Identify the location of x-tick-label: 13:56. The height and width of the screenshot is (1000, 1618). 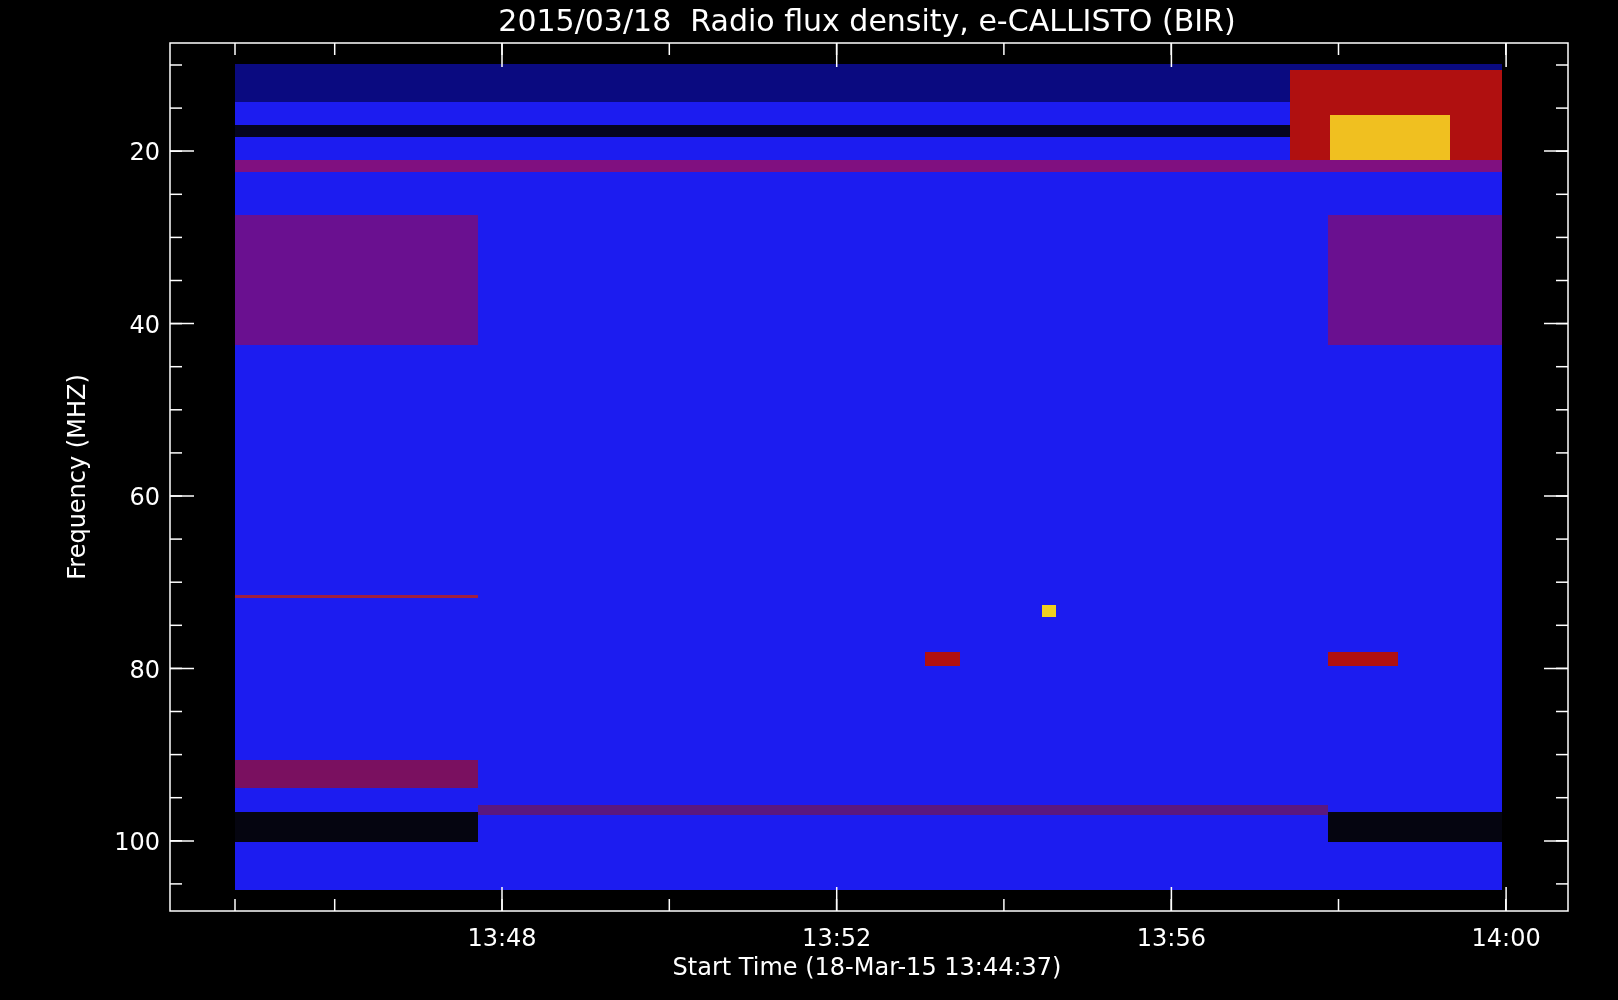
(1171, 938).